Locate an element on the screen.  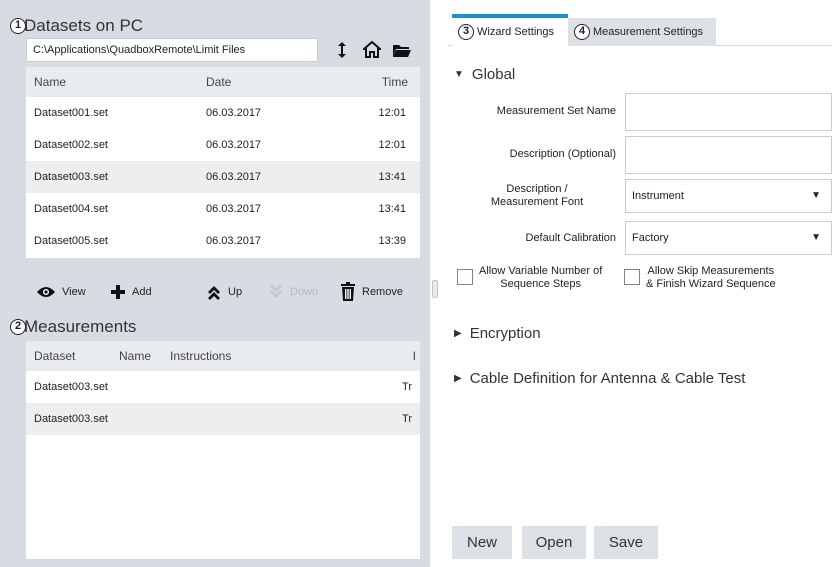
row-name: Dataset003.set is located at coordinates (71, 177).